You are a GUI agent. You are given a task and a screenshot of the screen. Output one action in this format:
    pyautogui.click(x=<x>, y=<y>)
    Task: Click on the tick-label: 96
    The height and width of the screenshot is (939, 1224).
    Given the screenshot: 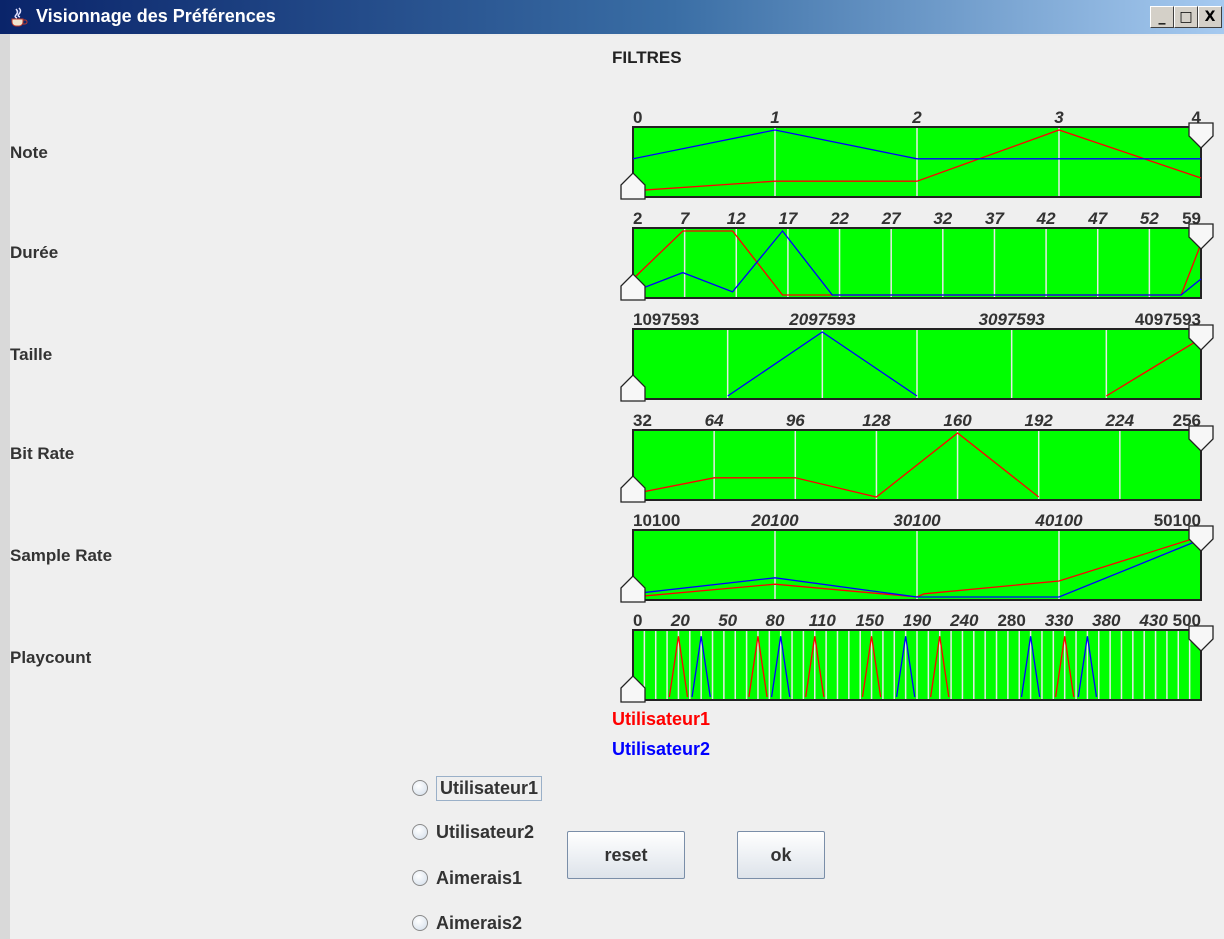 What is the action you would take?
    pyautogui.click(x=795, y=420)
    